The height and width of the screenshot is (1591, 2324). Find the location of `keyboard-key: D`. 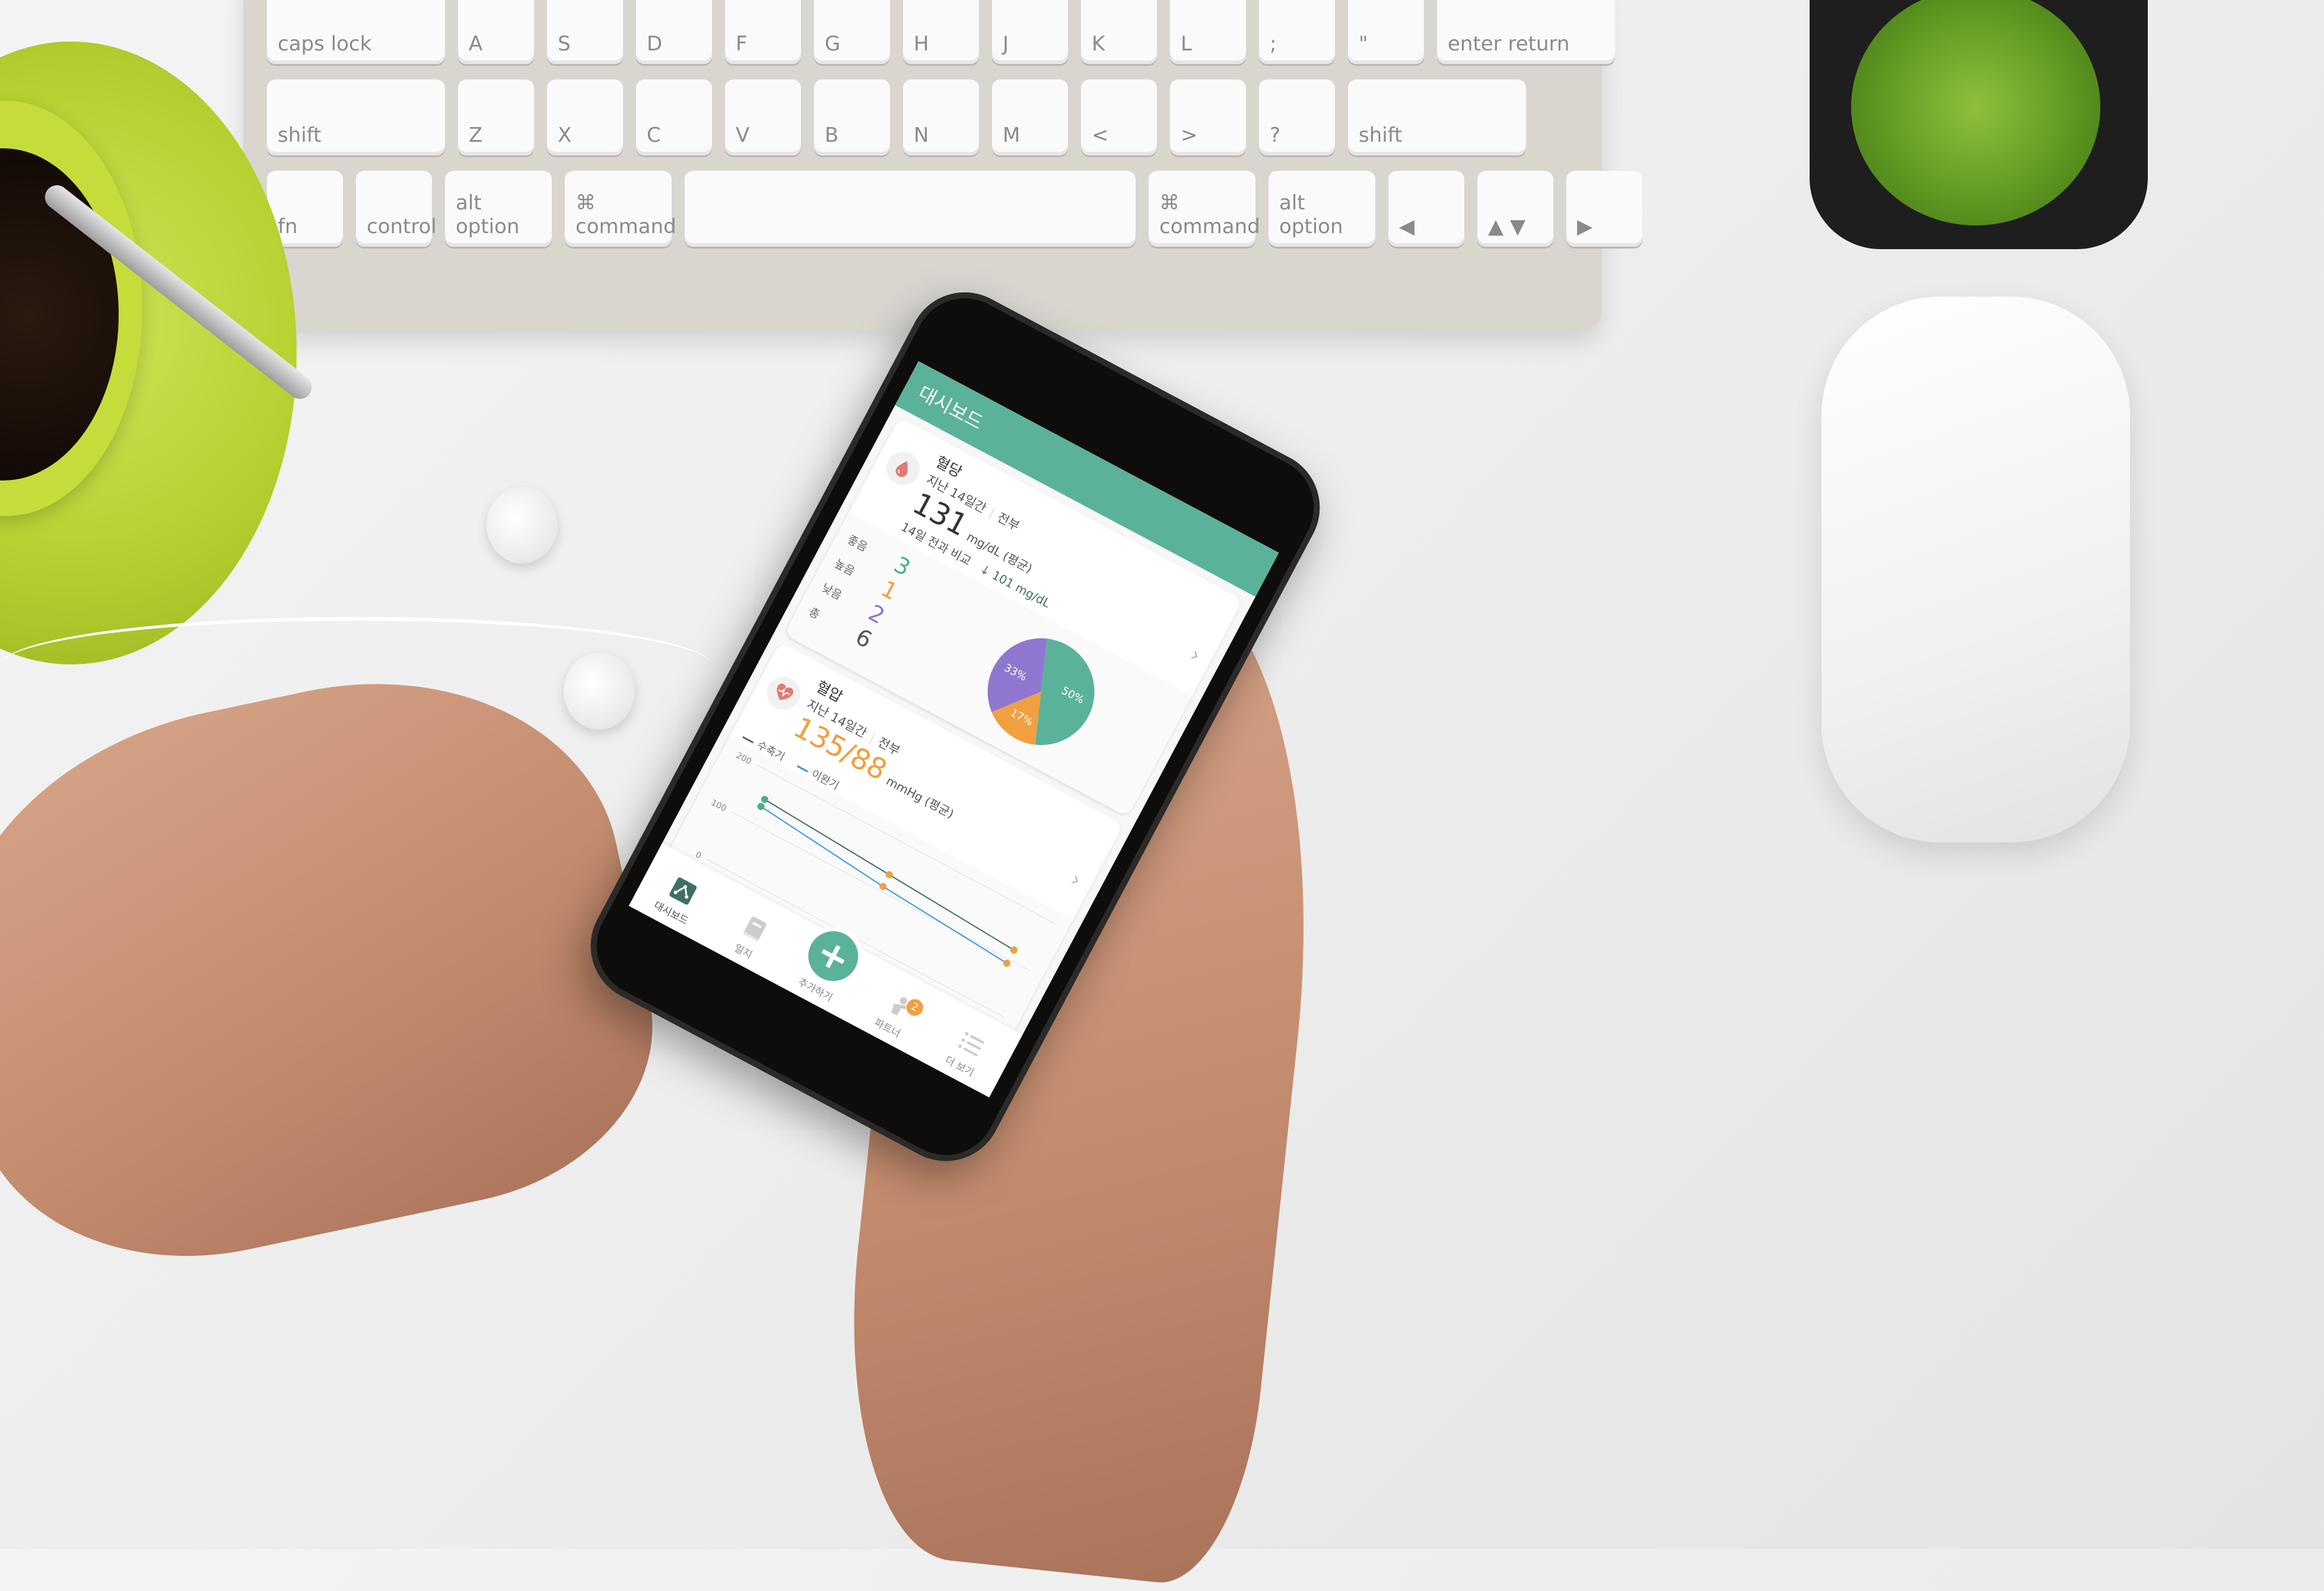

keyboard-key: D is located at coordinates (674, 32).